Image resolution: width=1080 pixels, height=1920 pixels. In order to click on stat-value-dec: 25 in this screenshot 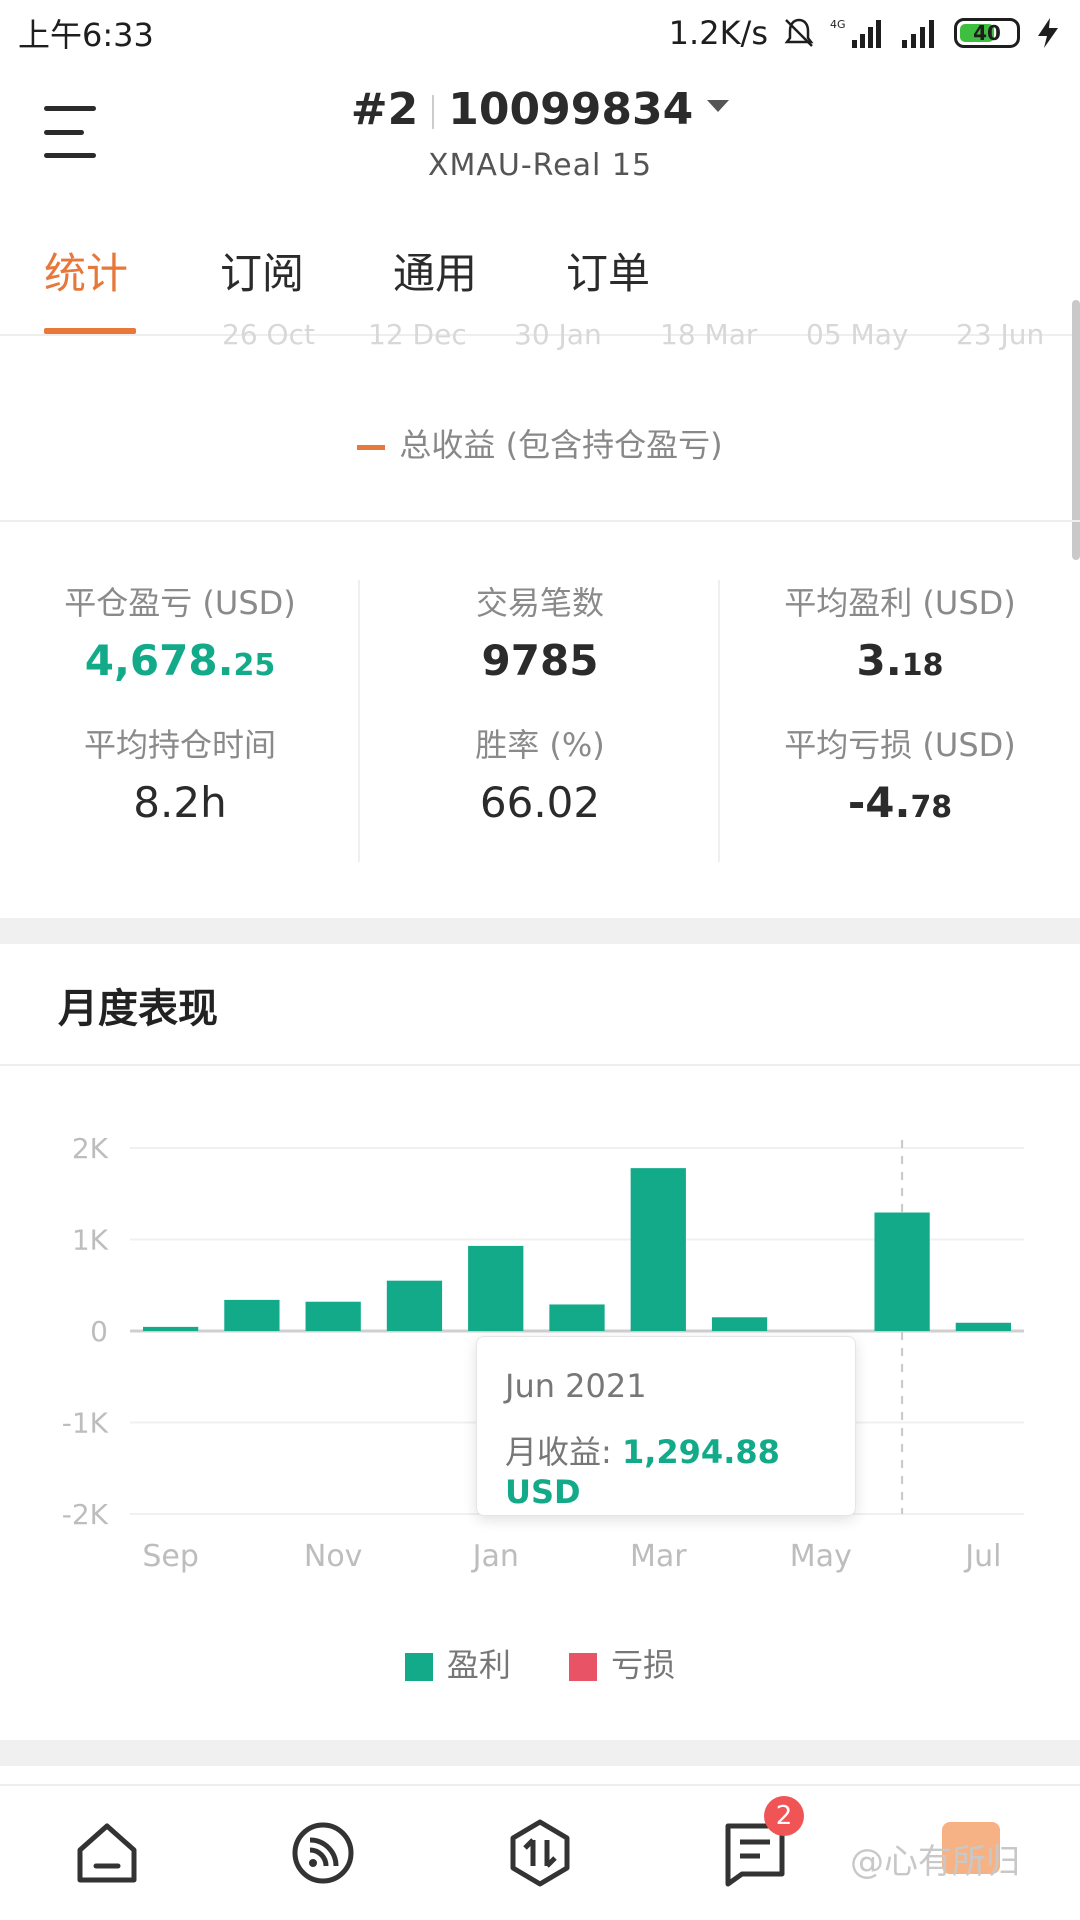, I will do `click(254, 665)`.